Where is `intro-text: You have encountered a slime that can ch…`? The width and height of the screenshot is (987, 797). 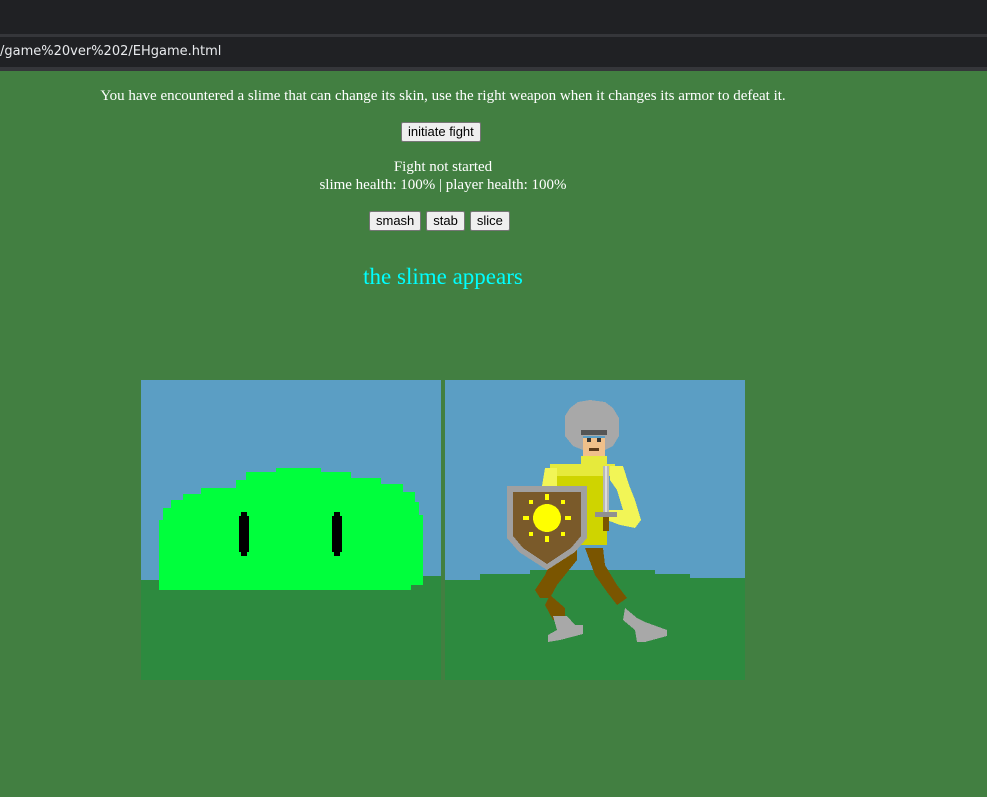 intro-text: You have encountered a slime that can ch… is located at coordinates (443, 96).